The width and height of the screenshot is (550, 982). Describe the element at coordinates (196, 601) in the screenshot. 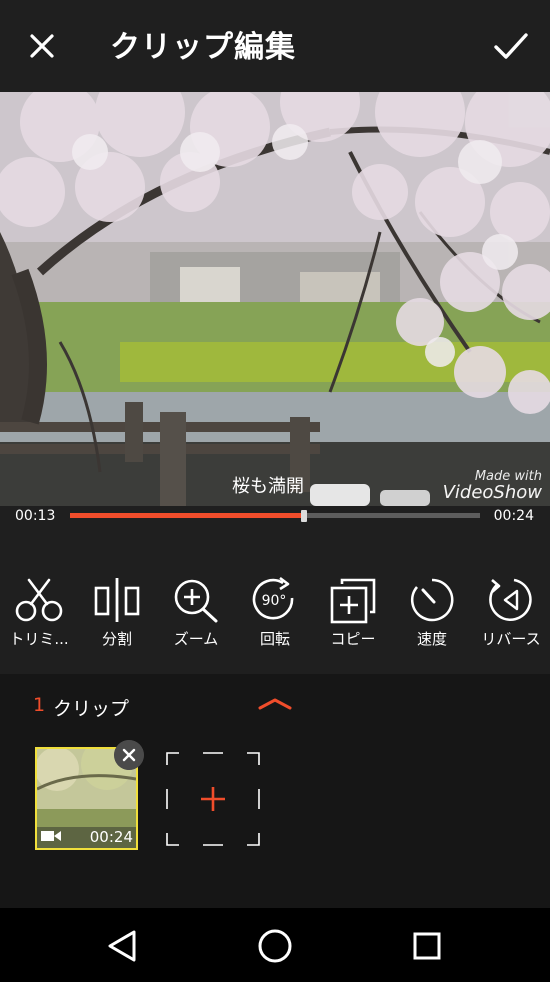

I see `zoom-in-icon` at that location.